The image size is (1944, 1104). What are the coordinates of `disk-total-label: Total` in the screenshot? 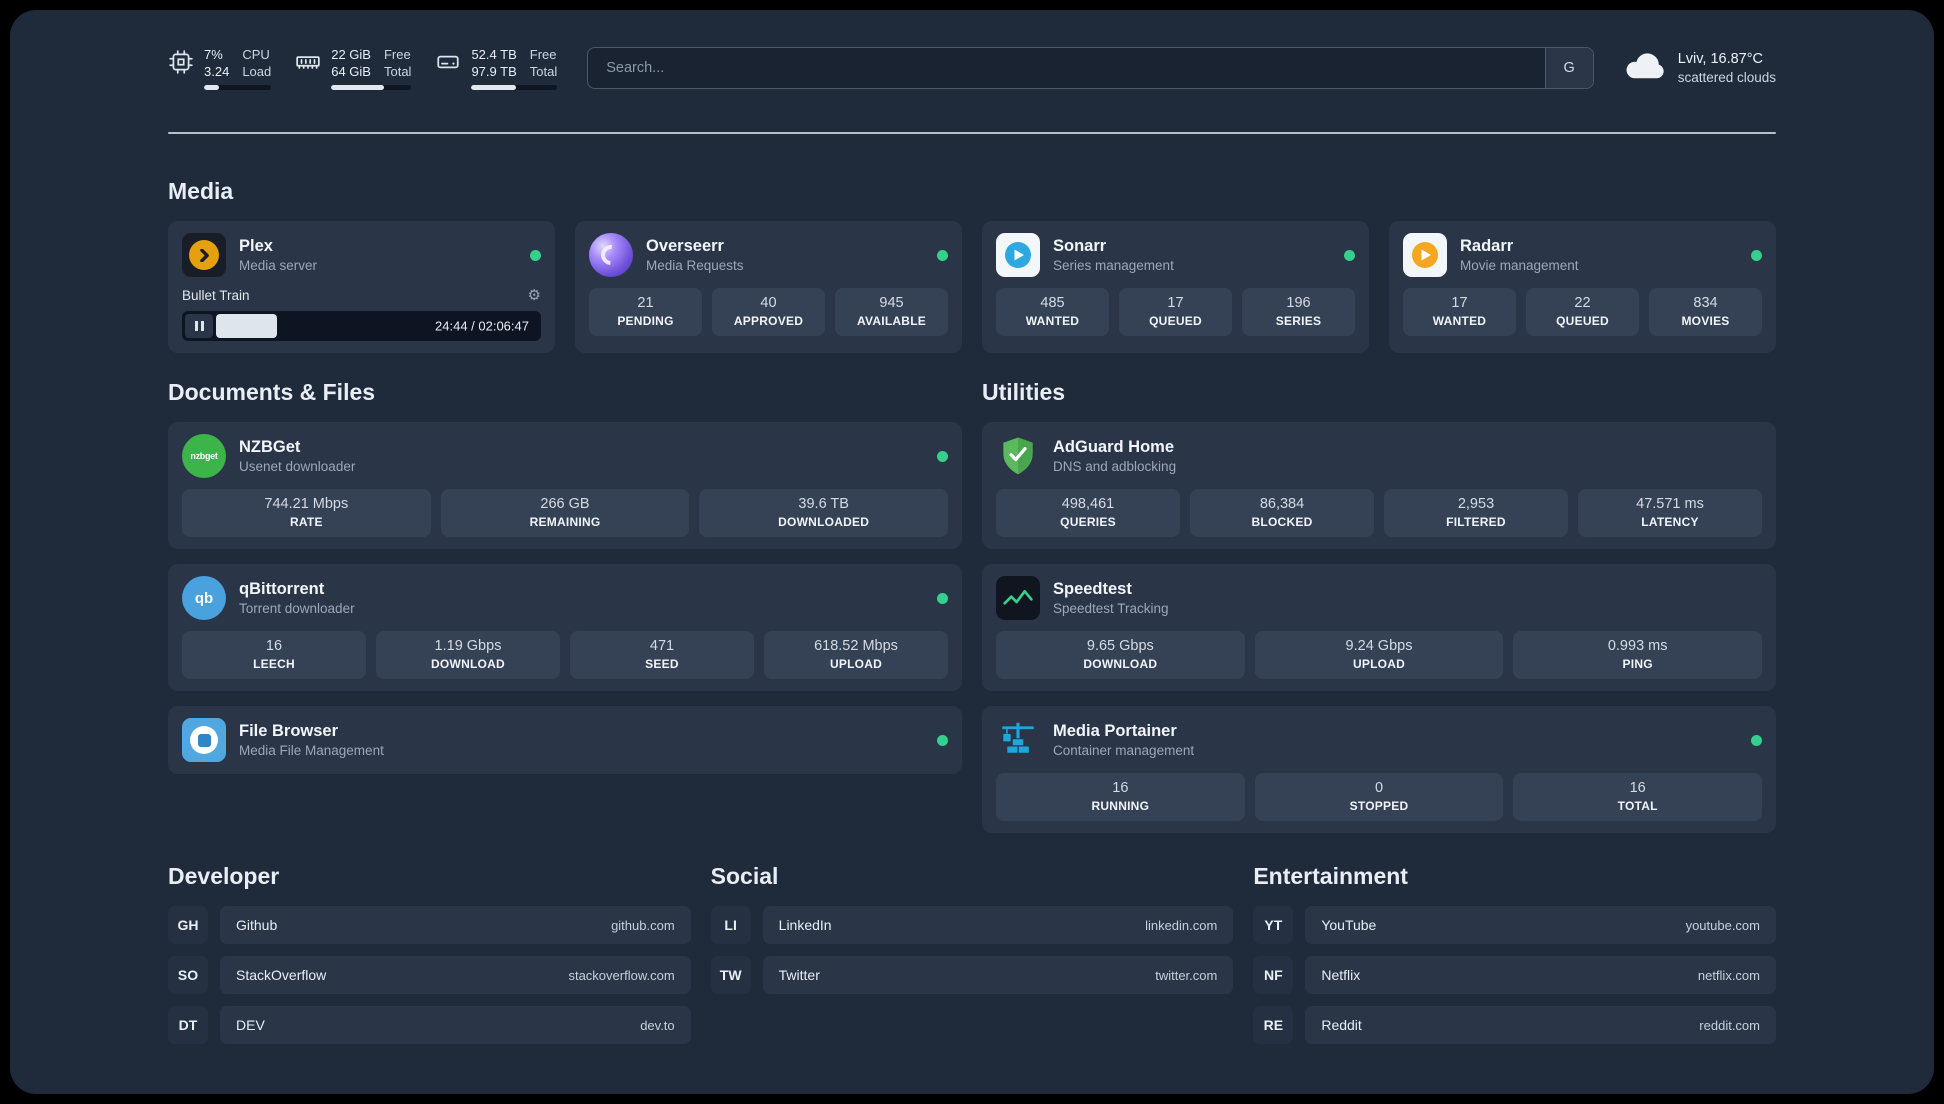 It's located at (543, 72).